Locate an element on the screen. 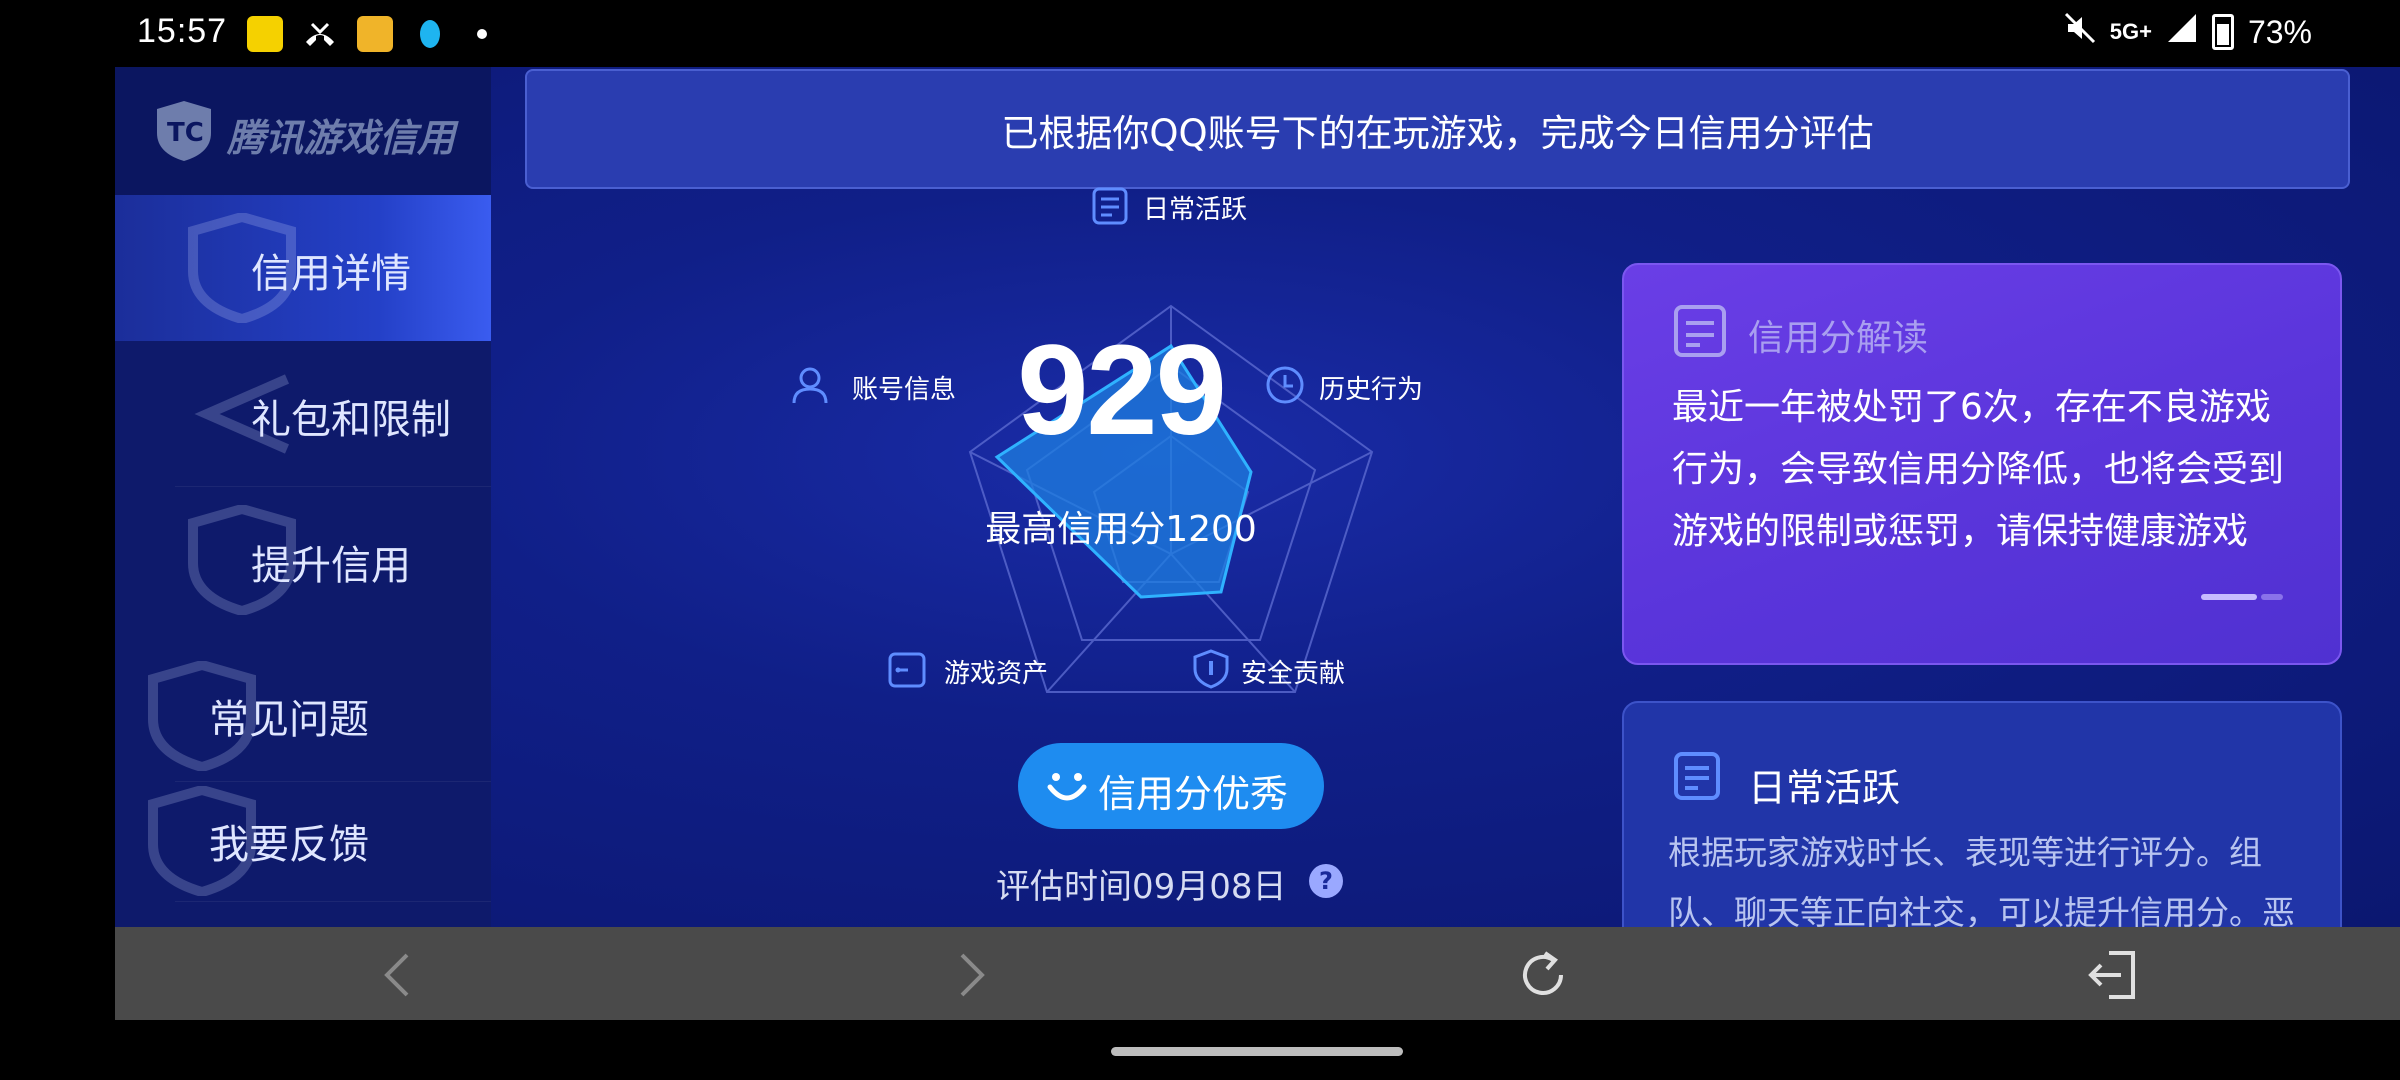  evaluation-banner: 已根据你QQ账号下的在玩游戏，完成今日信用分评估 is located at coordinates (1437, 129).